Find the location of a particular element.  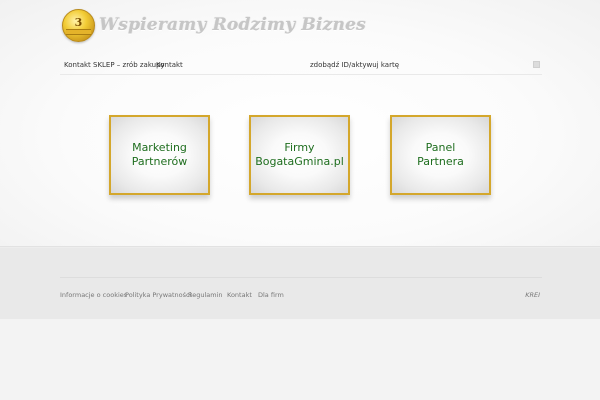

coin-logo-icon: 3 is located at coordinates (78, 25).